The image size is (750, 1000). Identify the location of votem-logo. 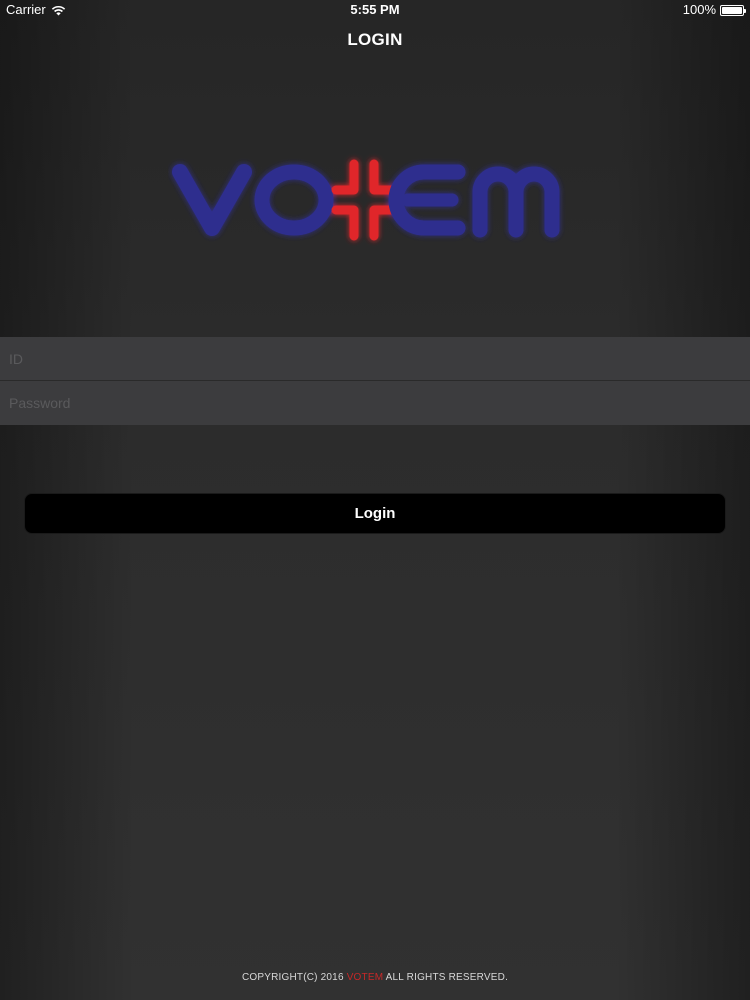
(375, 200).